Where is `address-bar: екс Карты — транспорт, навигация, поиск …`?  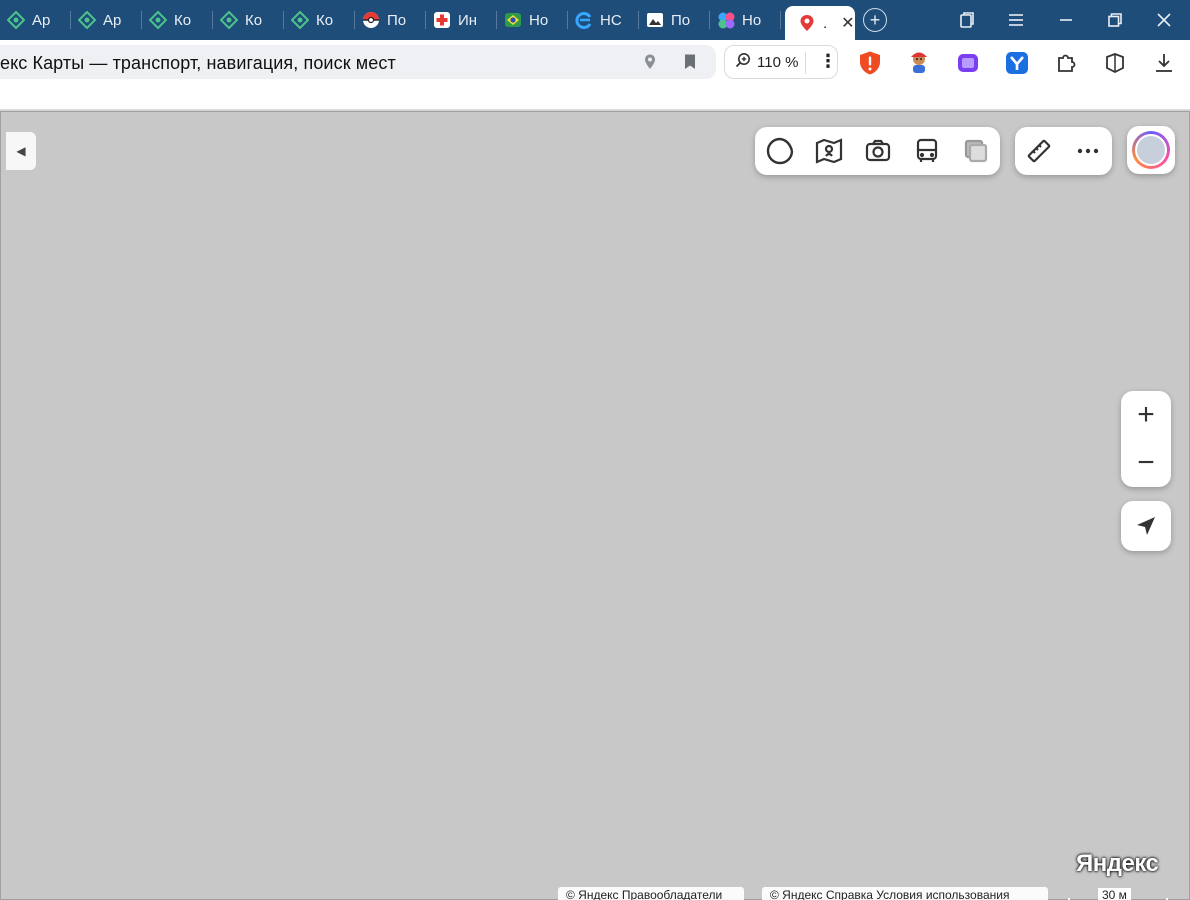
address-bar: екс Карты — транспорт, навигация, поиск … is located at coordinates (358, 62).